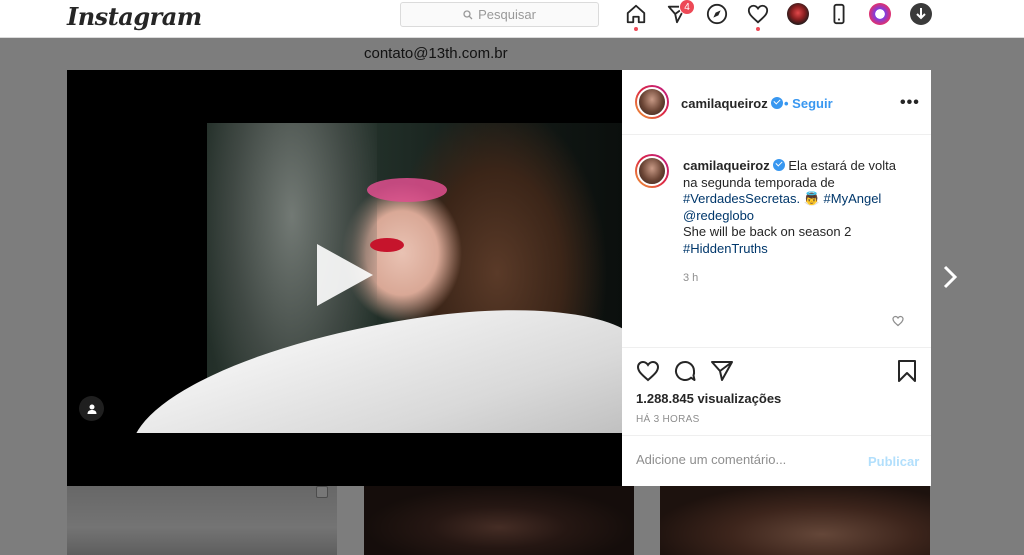  What do you see at coordinates (652, 171) in the screenshot?
I see `caption-avatar` at bounding box center [652, 171].